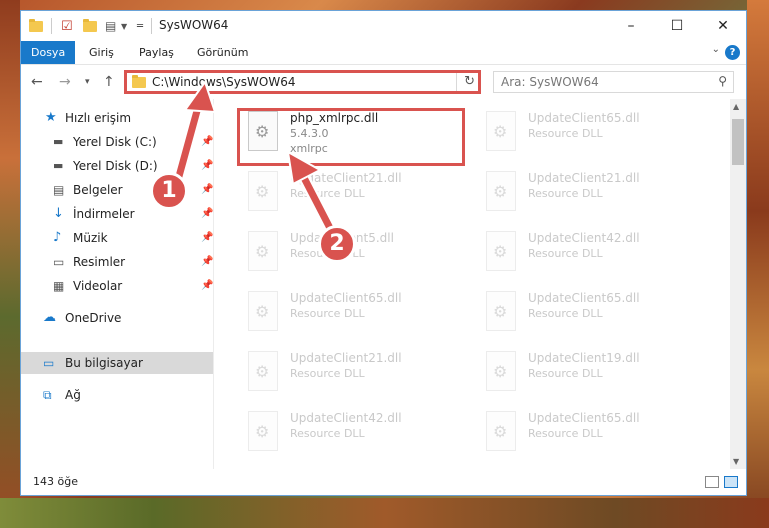  Describe the element at coordinates (357, 135) in the screenshot. I see `file-item-php-xmlrpc: php_xmlrpc.dll 5.4.3.0 xmlrpc` at that location.